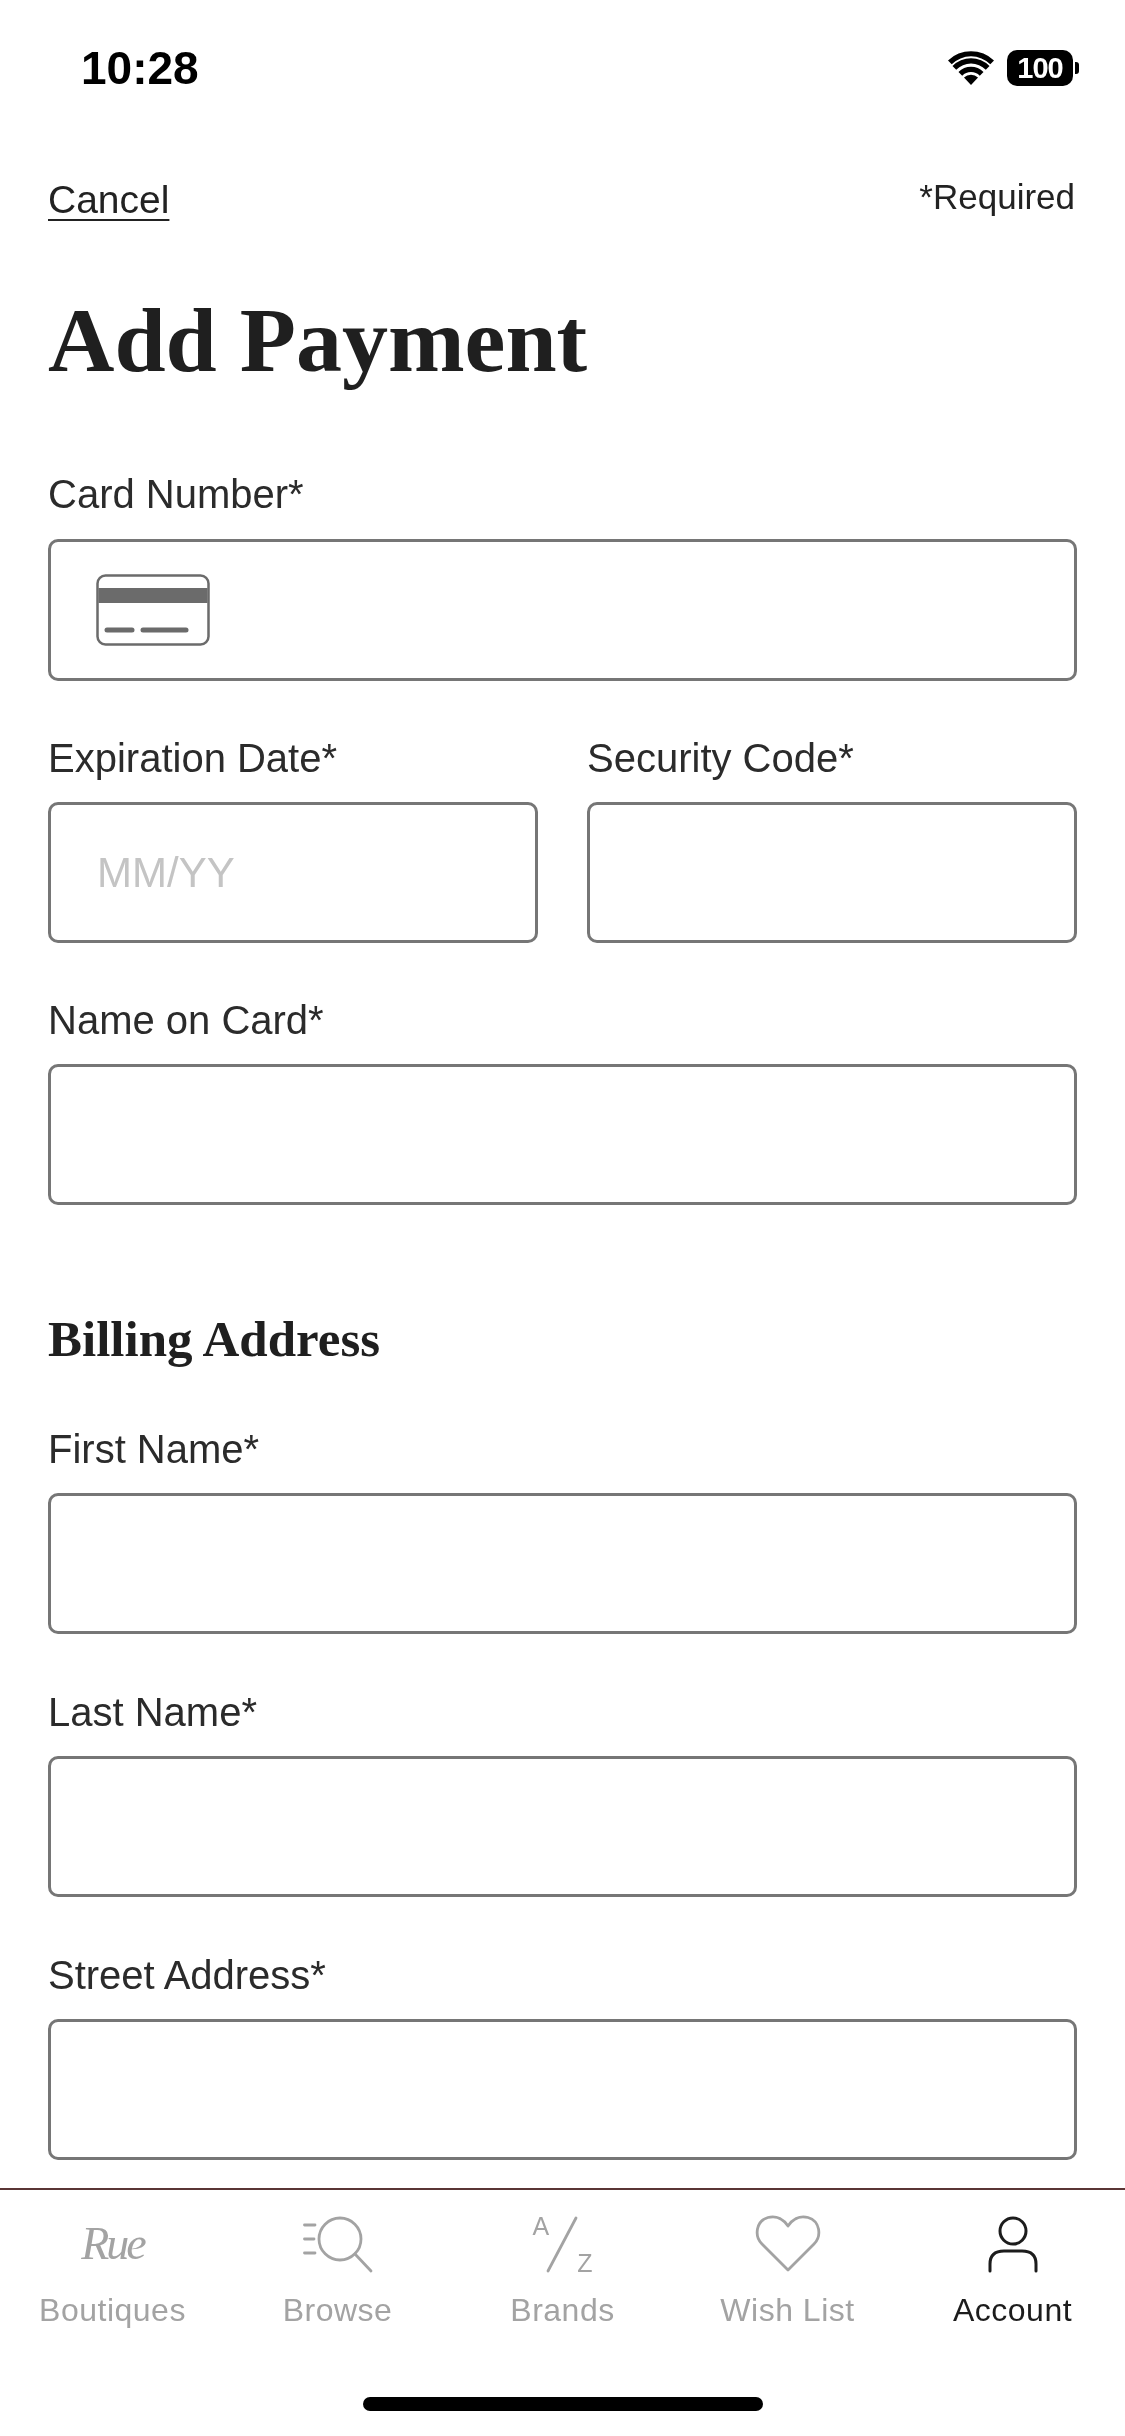  What do you see at coordinates (562, 610) in the screenshot?
I see `card-number-field` at bounding box center [562, 610].